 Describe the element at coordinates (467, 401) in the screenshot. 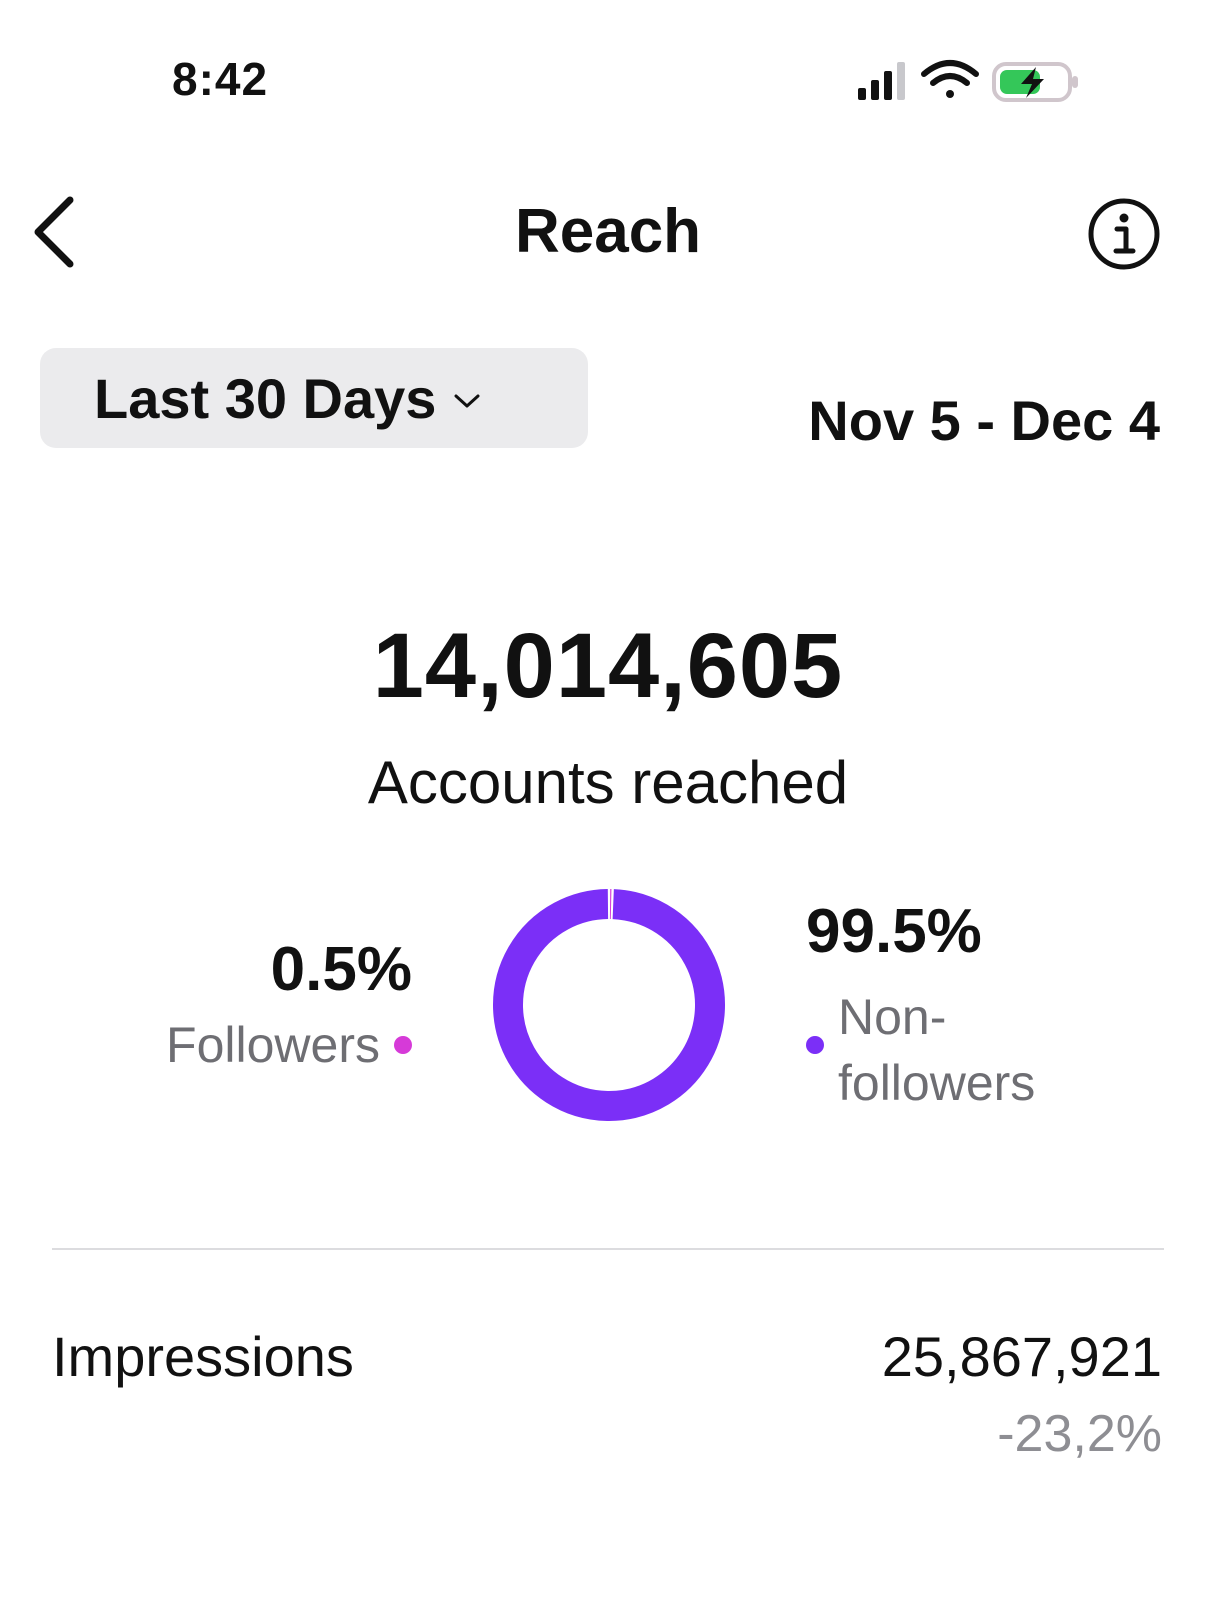

I see `chevron-down-icon` at that location.